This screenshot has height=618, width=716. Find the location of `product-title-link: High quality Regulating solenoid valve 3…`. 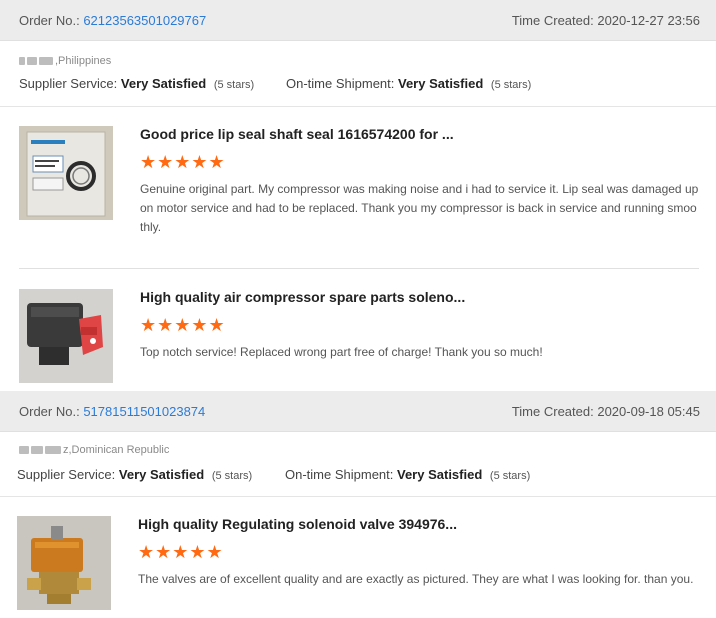

product-title-link: High quality Regulating solenoid valve 3… is located at coordinates (297, 524).